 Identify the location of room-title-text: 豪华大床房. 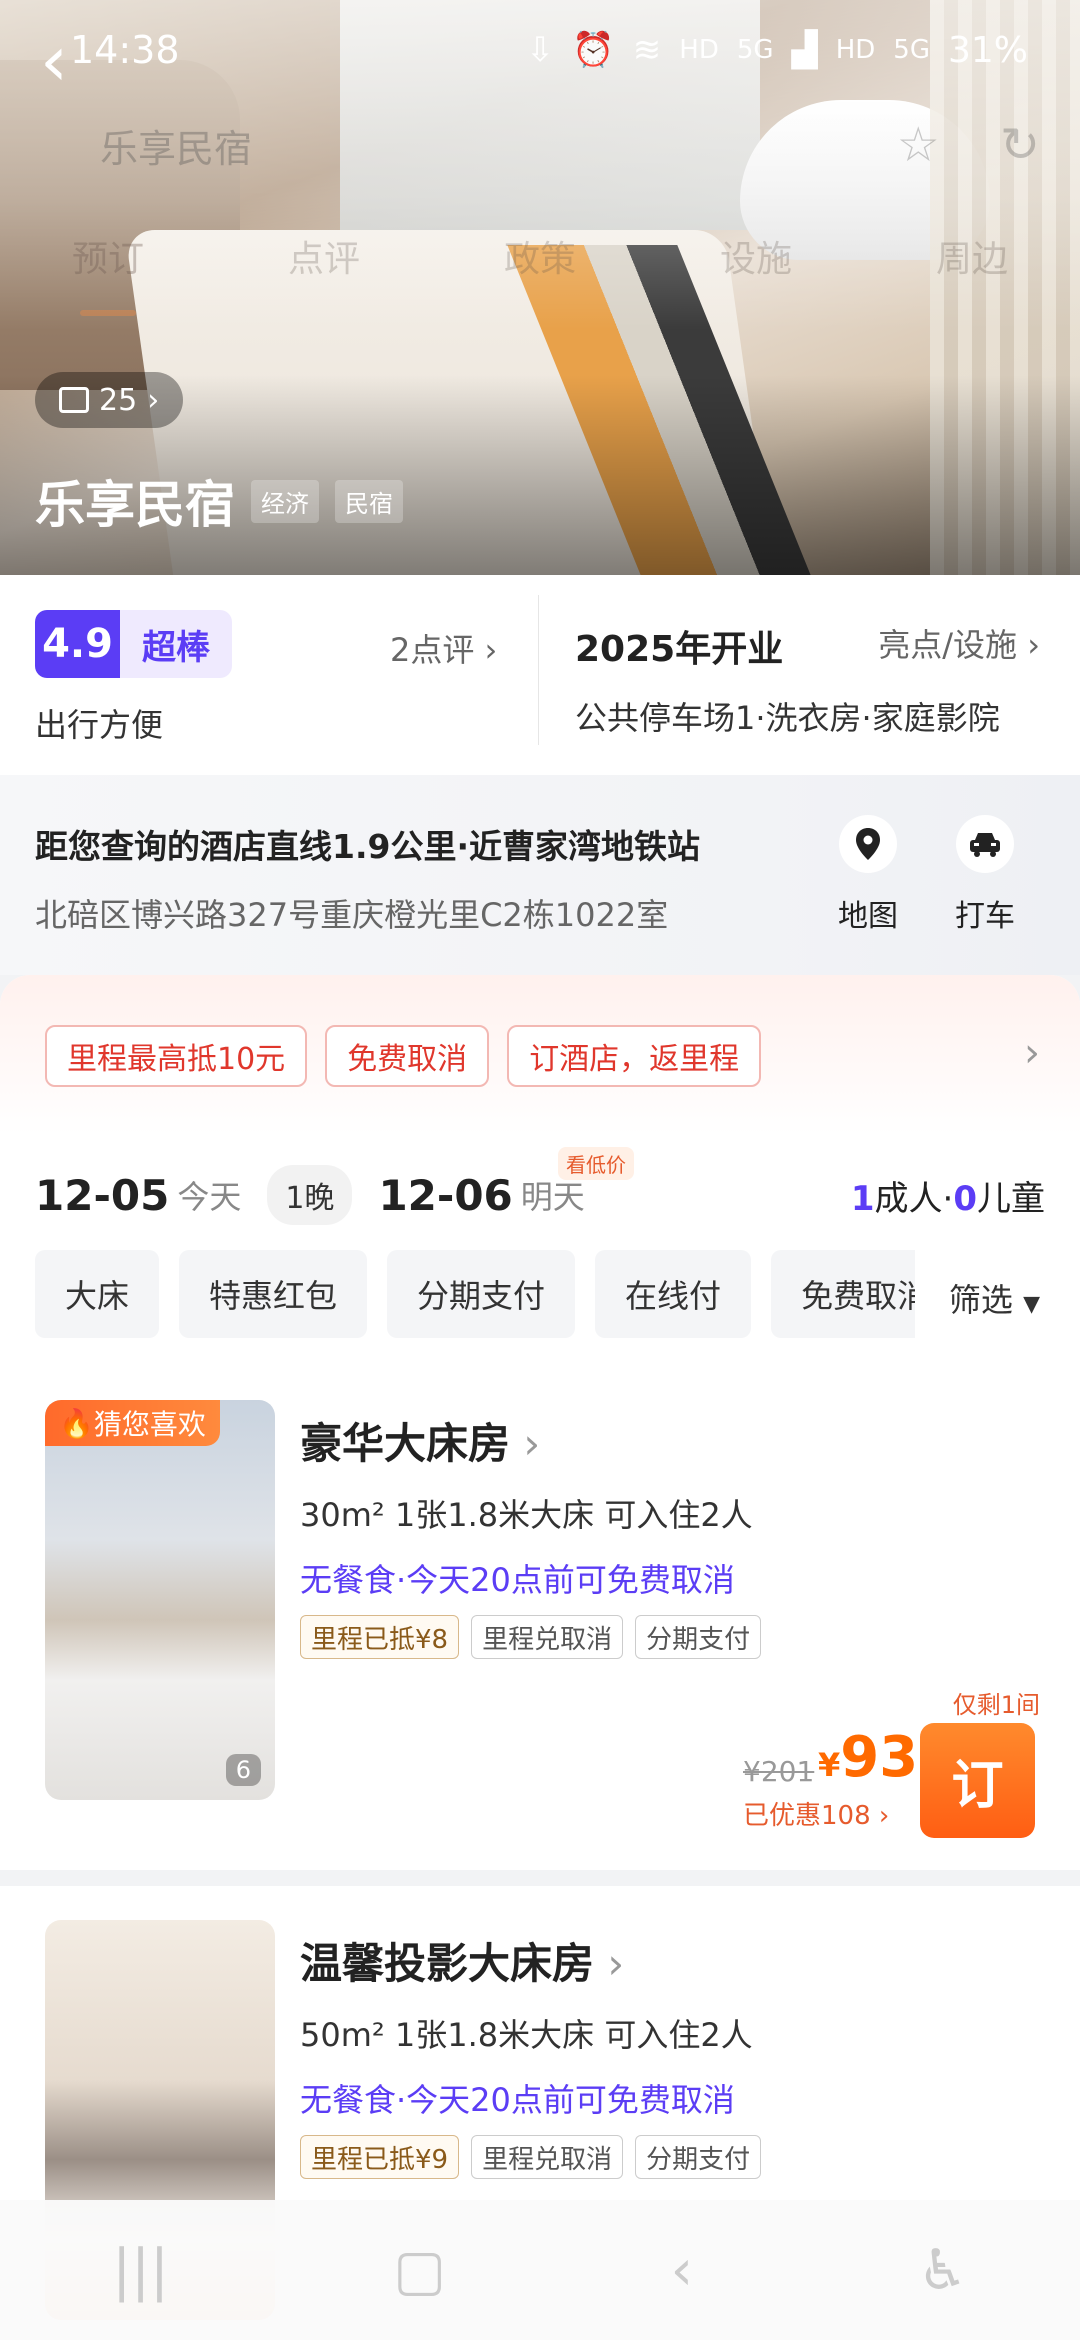
(405, 1443).